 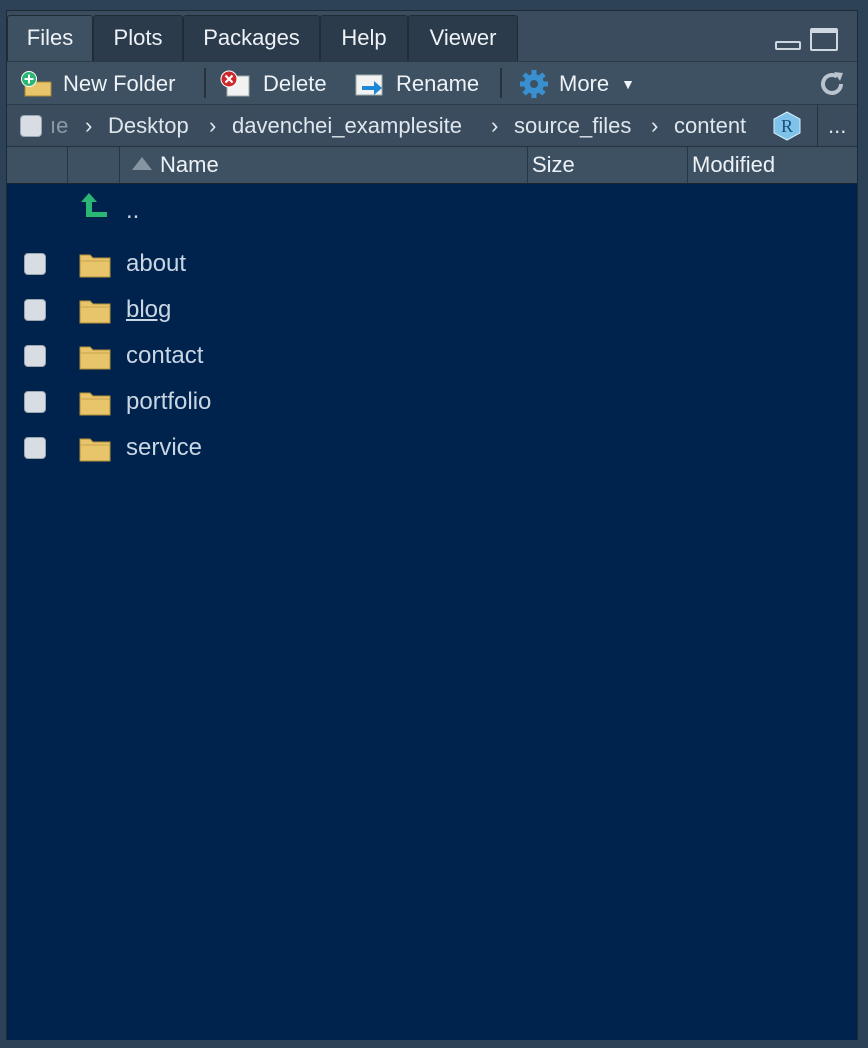 What do you see at coordinates (37, 165) in the screenshot?
I see `header-checkbox-column` at bounding box center [37, 165].